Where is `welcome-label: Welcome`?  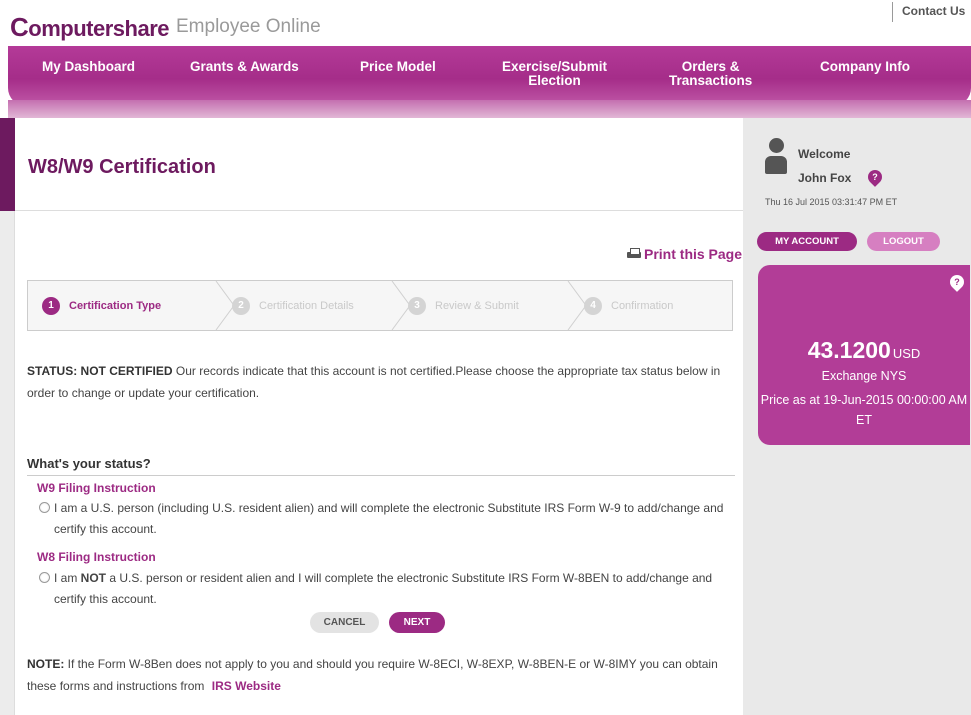 welcome-label: Welcome is located at coordinates (824, 154).